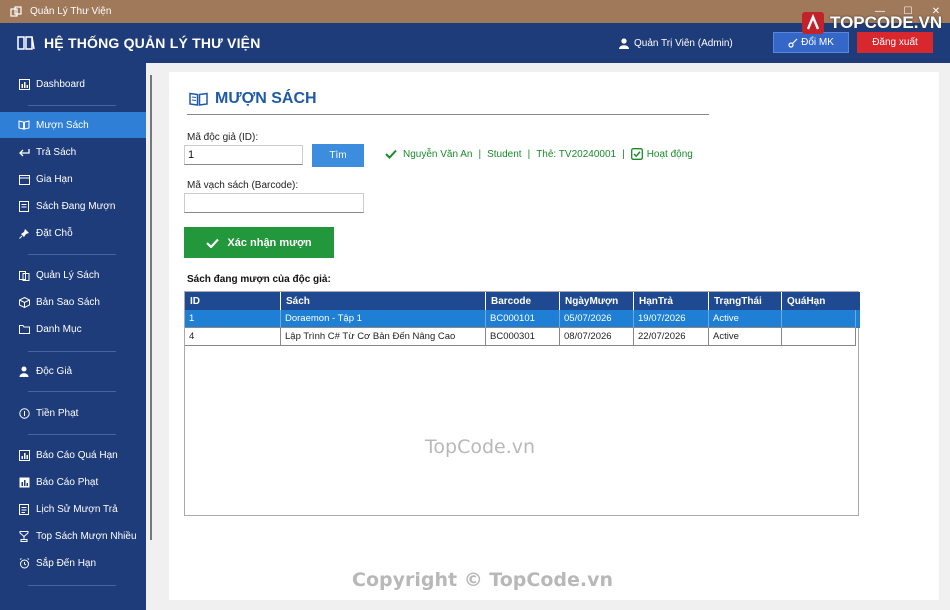 This screenshot has width=950, height=610. Describe the element at coordinates (56, 152) in the screenshot. I see `sidebar-item-label: Trả Sách` at that location.